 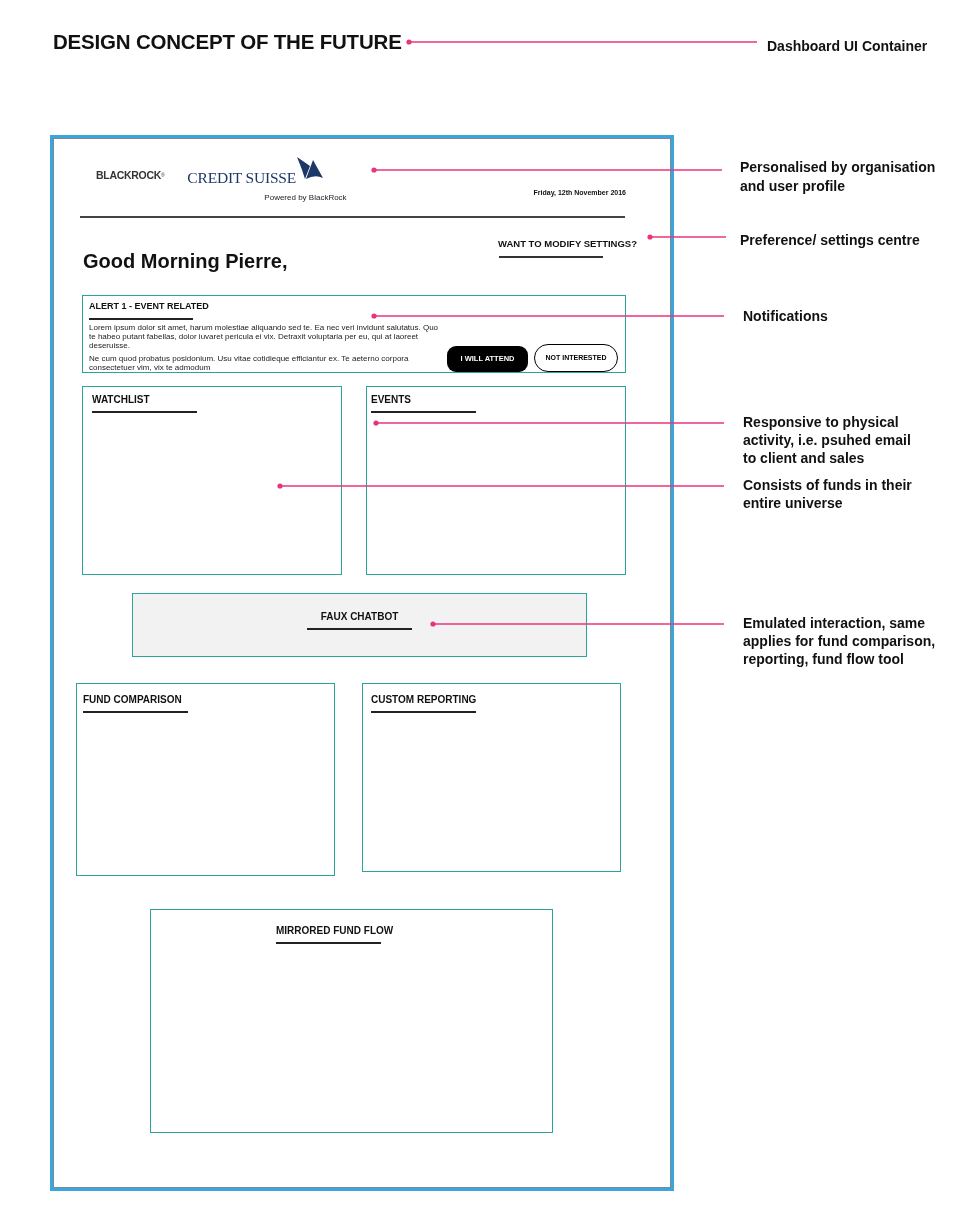 What do you see at coordinates (830, 240) in the screenshot?
I see `callout-text: Preference/ settings centre` at bounding box center [830, 240].